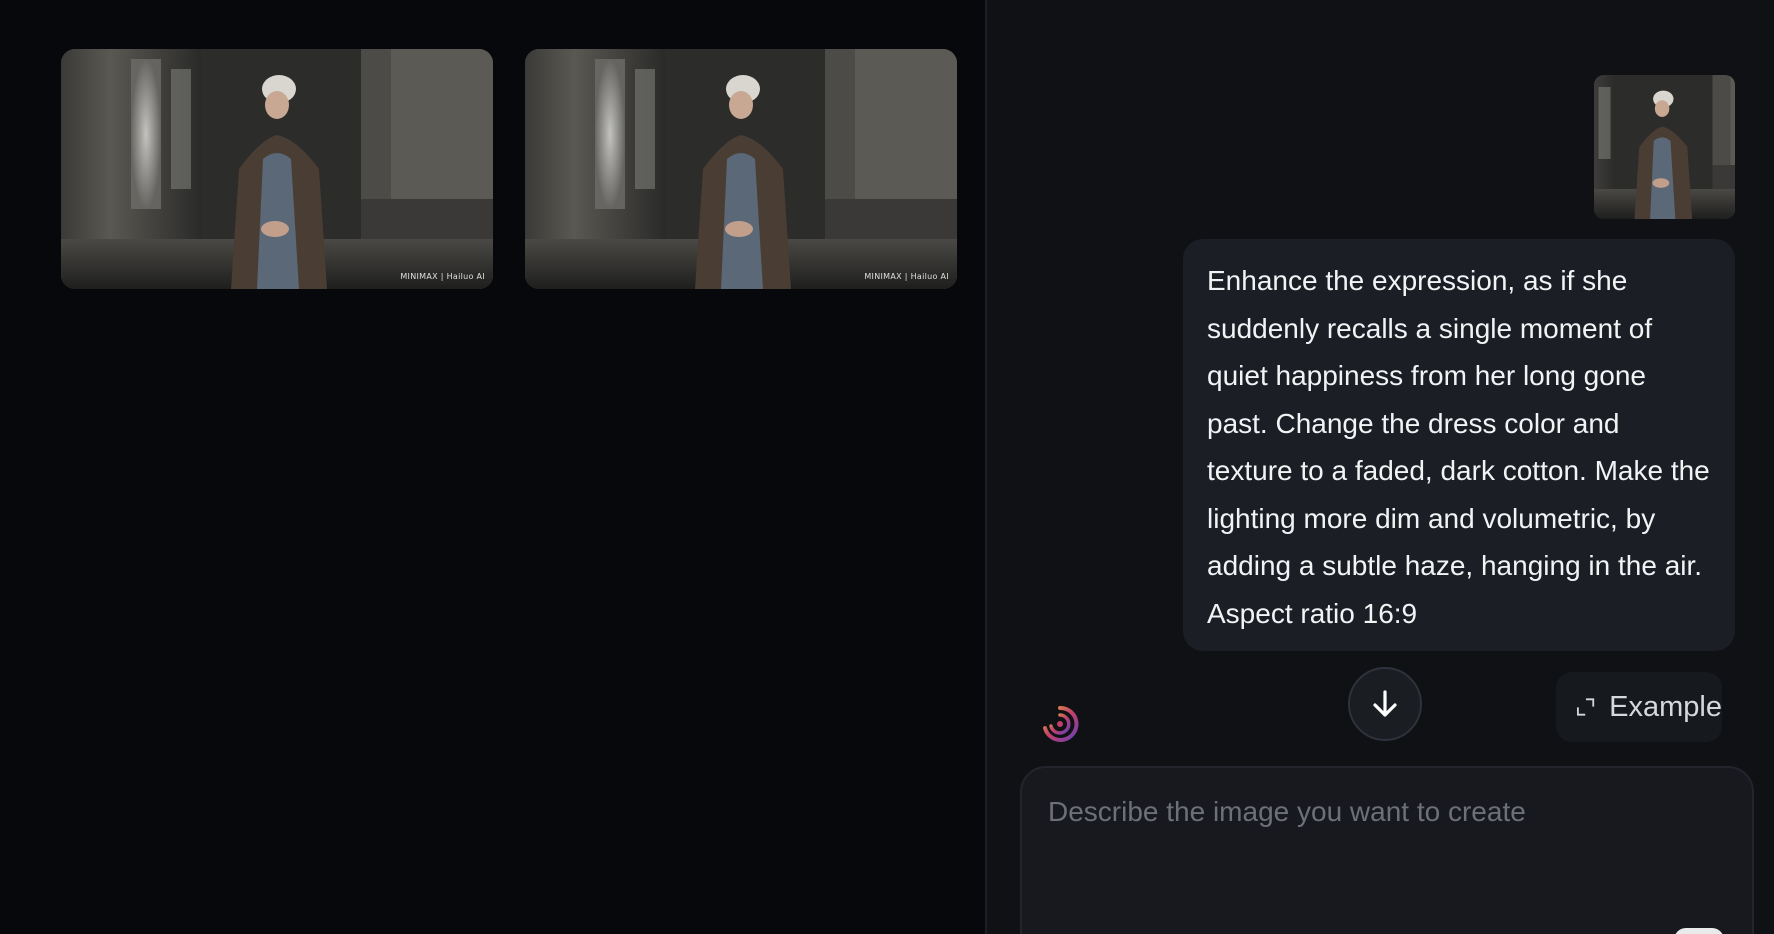  I want to click on generated-image-2: MINIMAX | Hailuo AI, so click(741, 169).